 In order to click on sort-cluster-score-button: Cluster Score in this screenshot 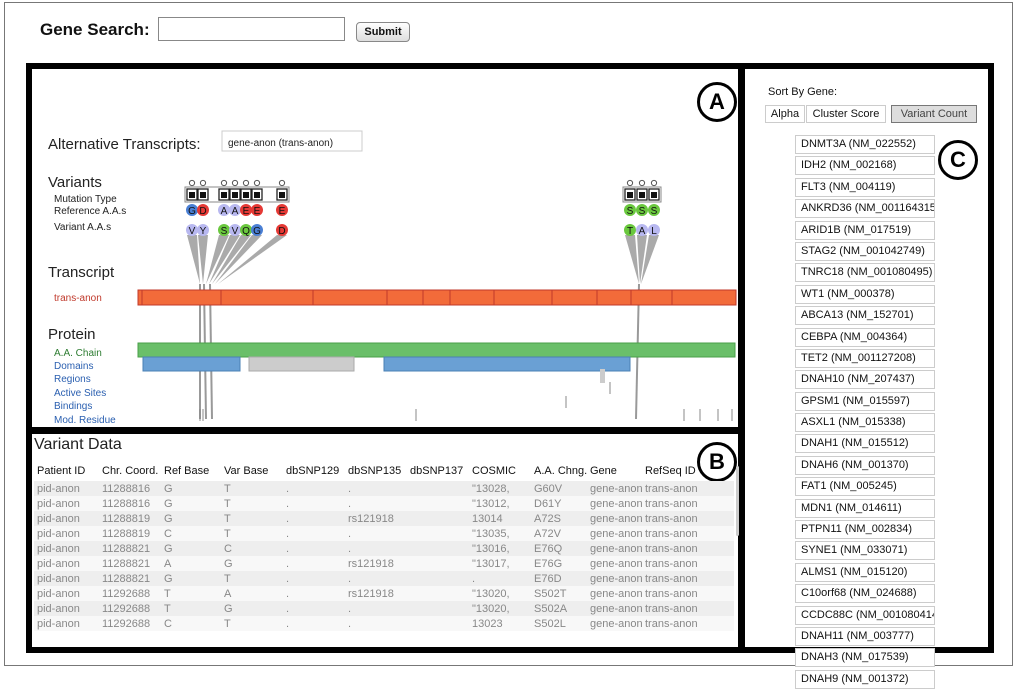, I will do `click(846, 114)`.